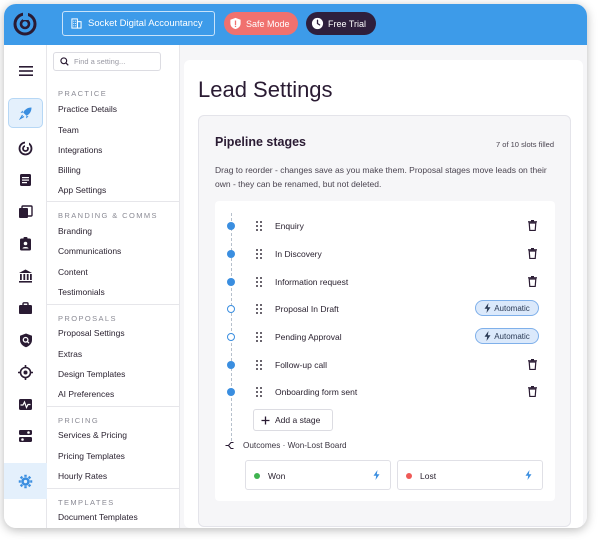  Describe the element at coordinates (289, 226) in the screenshot. I see `stage-name: Enquiry` at that location.